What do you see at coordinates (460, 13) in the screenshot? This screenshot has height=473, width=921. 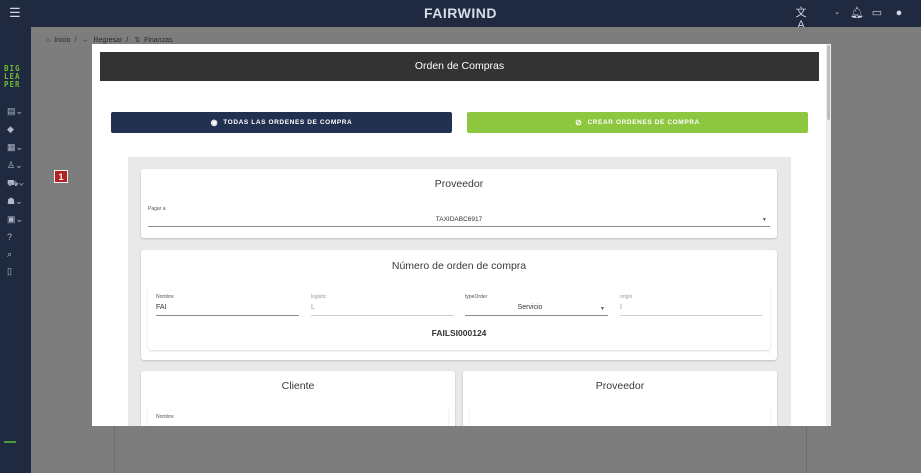 I see `app-title: FAIRWIND` at bounding box center [460, 13].